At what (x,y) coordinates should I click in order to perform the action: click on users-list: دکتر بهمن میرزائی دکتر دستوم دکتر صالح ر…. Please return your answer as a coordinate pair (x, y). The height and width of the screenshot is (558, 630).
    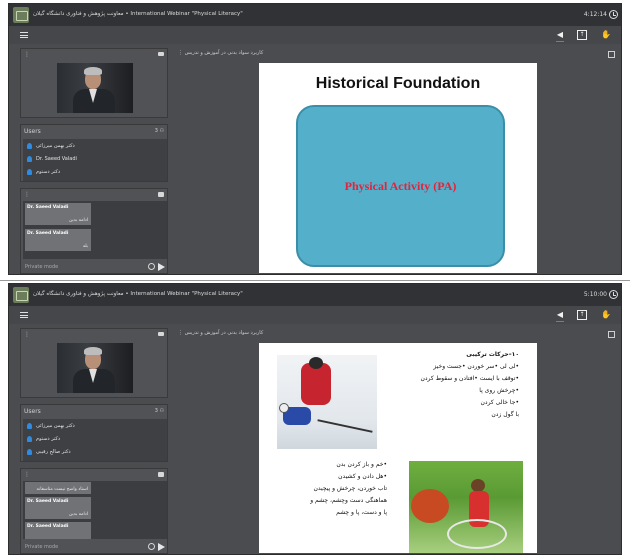
    Looking at the image, I should click on (95, 440).